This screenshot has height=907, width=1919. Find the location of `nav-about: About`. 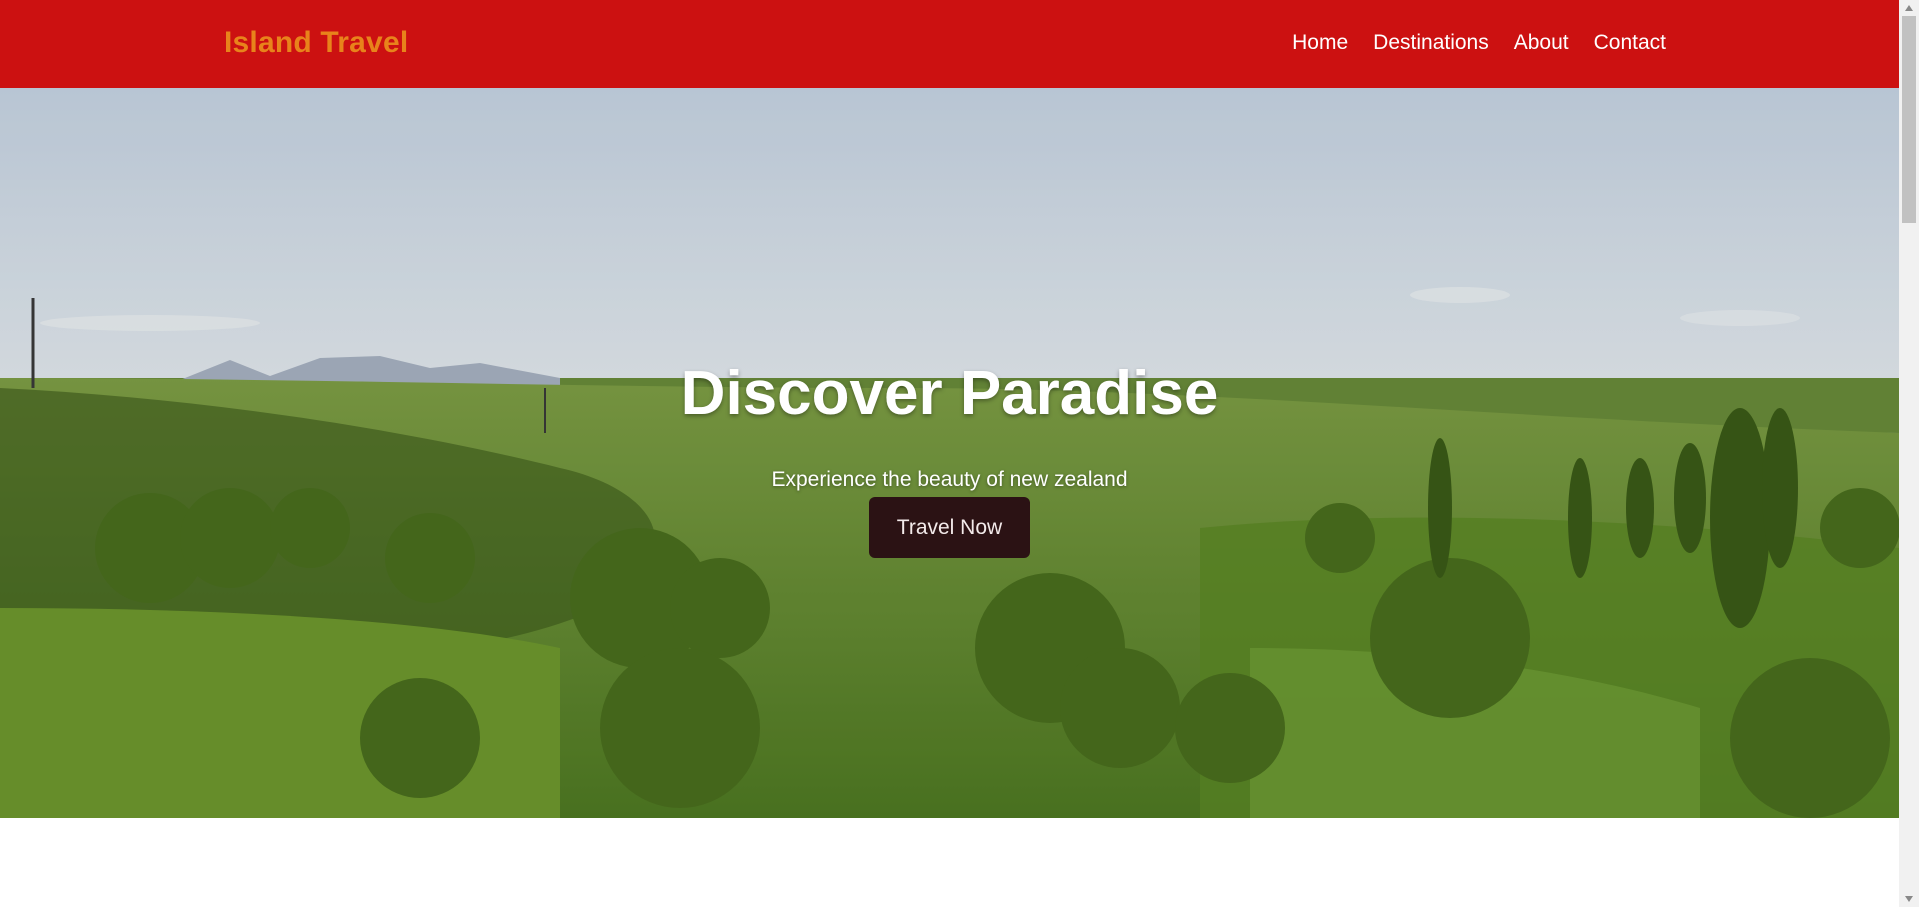

nav-about: About is located at coordinates (1541, 43).